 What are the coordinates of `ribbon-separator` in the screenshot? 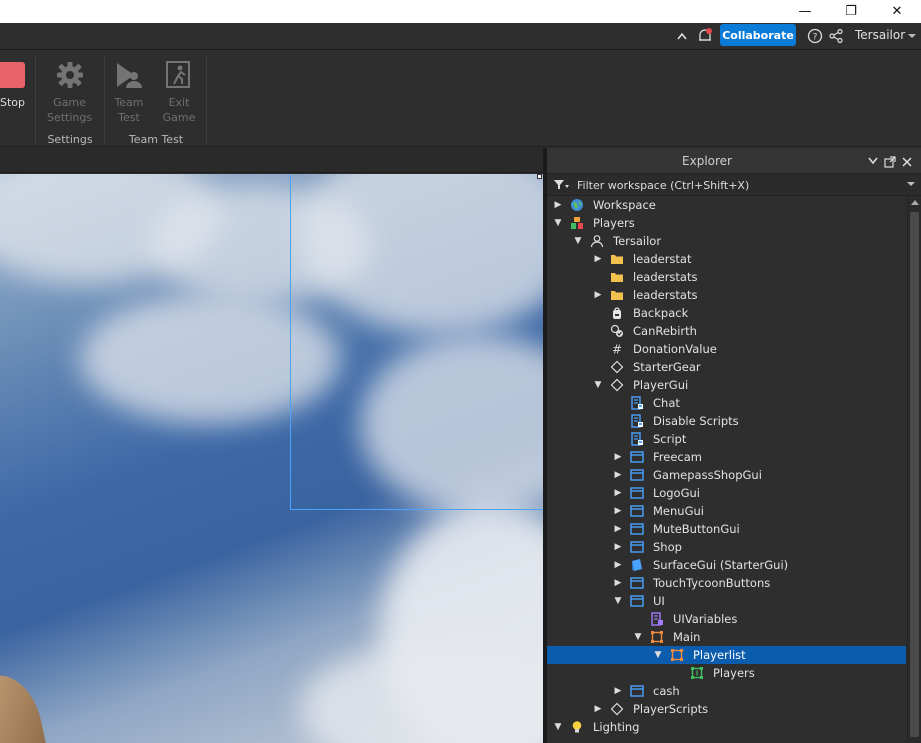 It's located at (206, 100).